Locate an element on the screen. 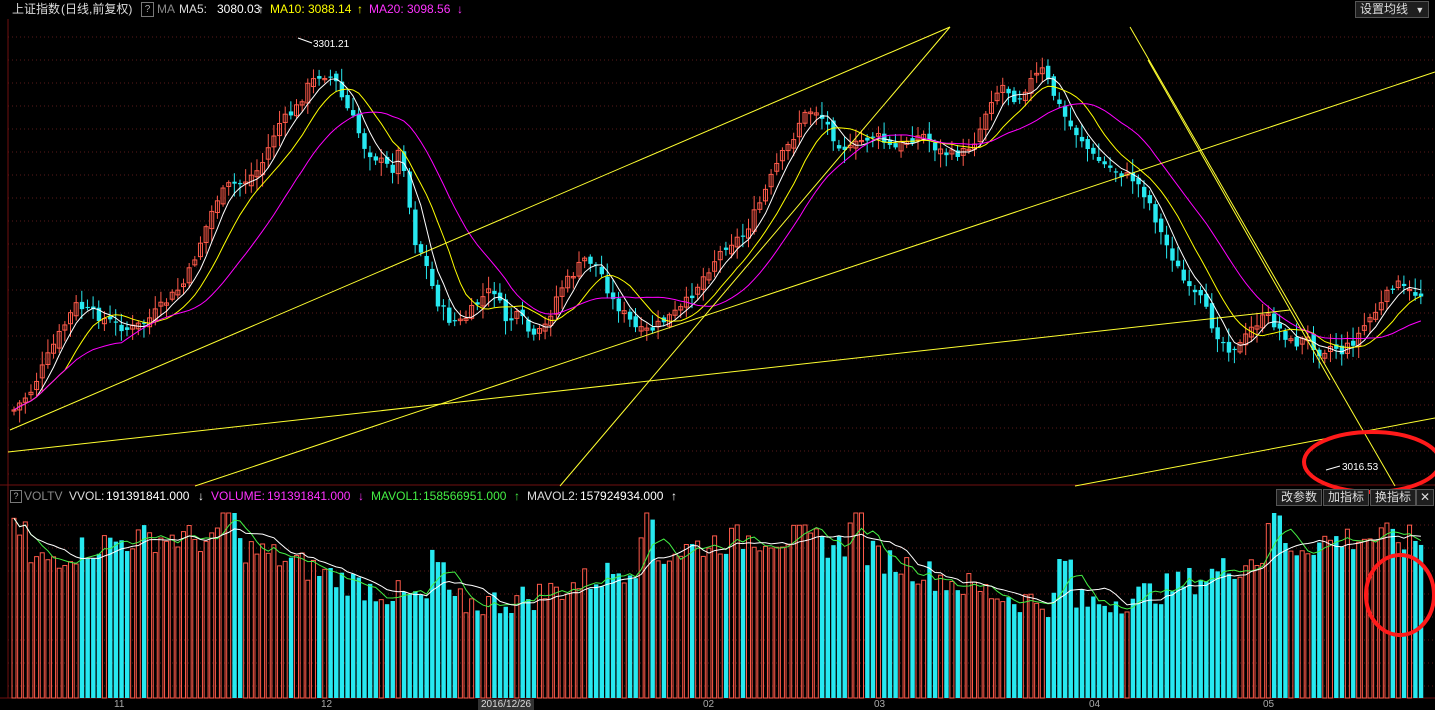  ma-settings-button: 设置均线 ▼ is located at coordinates (1392, 9).